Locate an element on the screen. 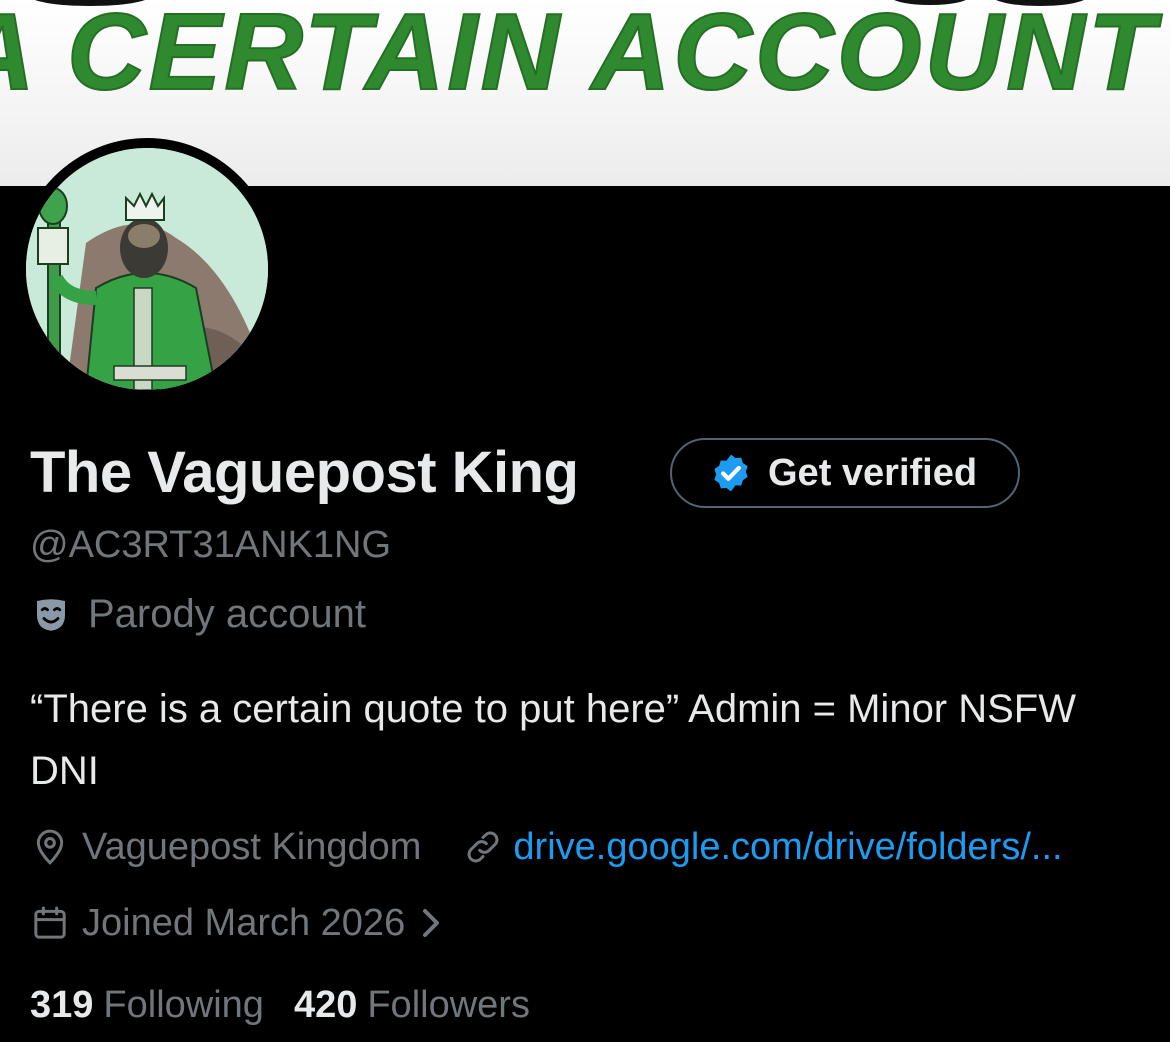 The height and width of the screenshot is (1042, 1170). link-icon is located at coordinates (483, 847).